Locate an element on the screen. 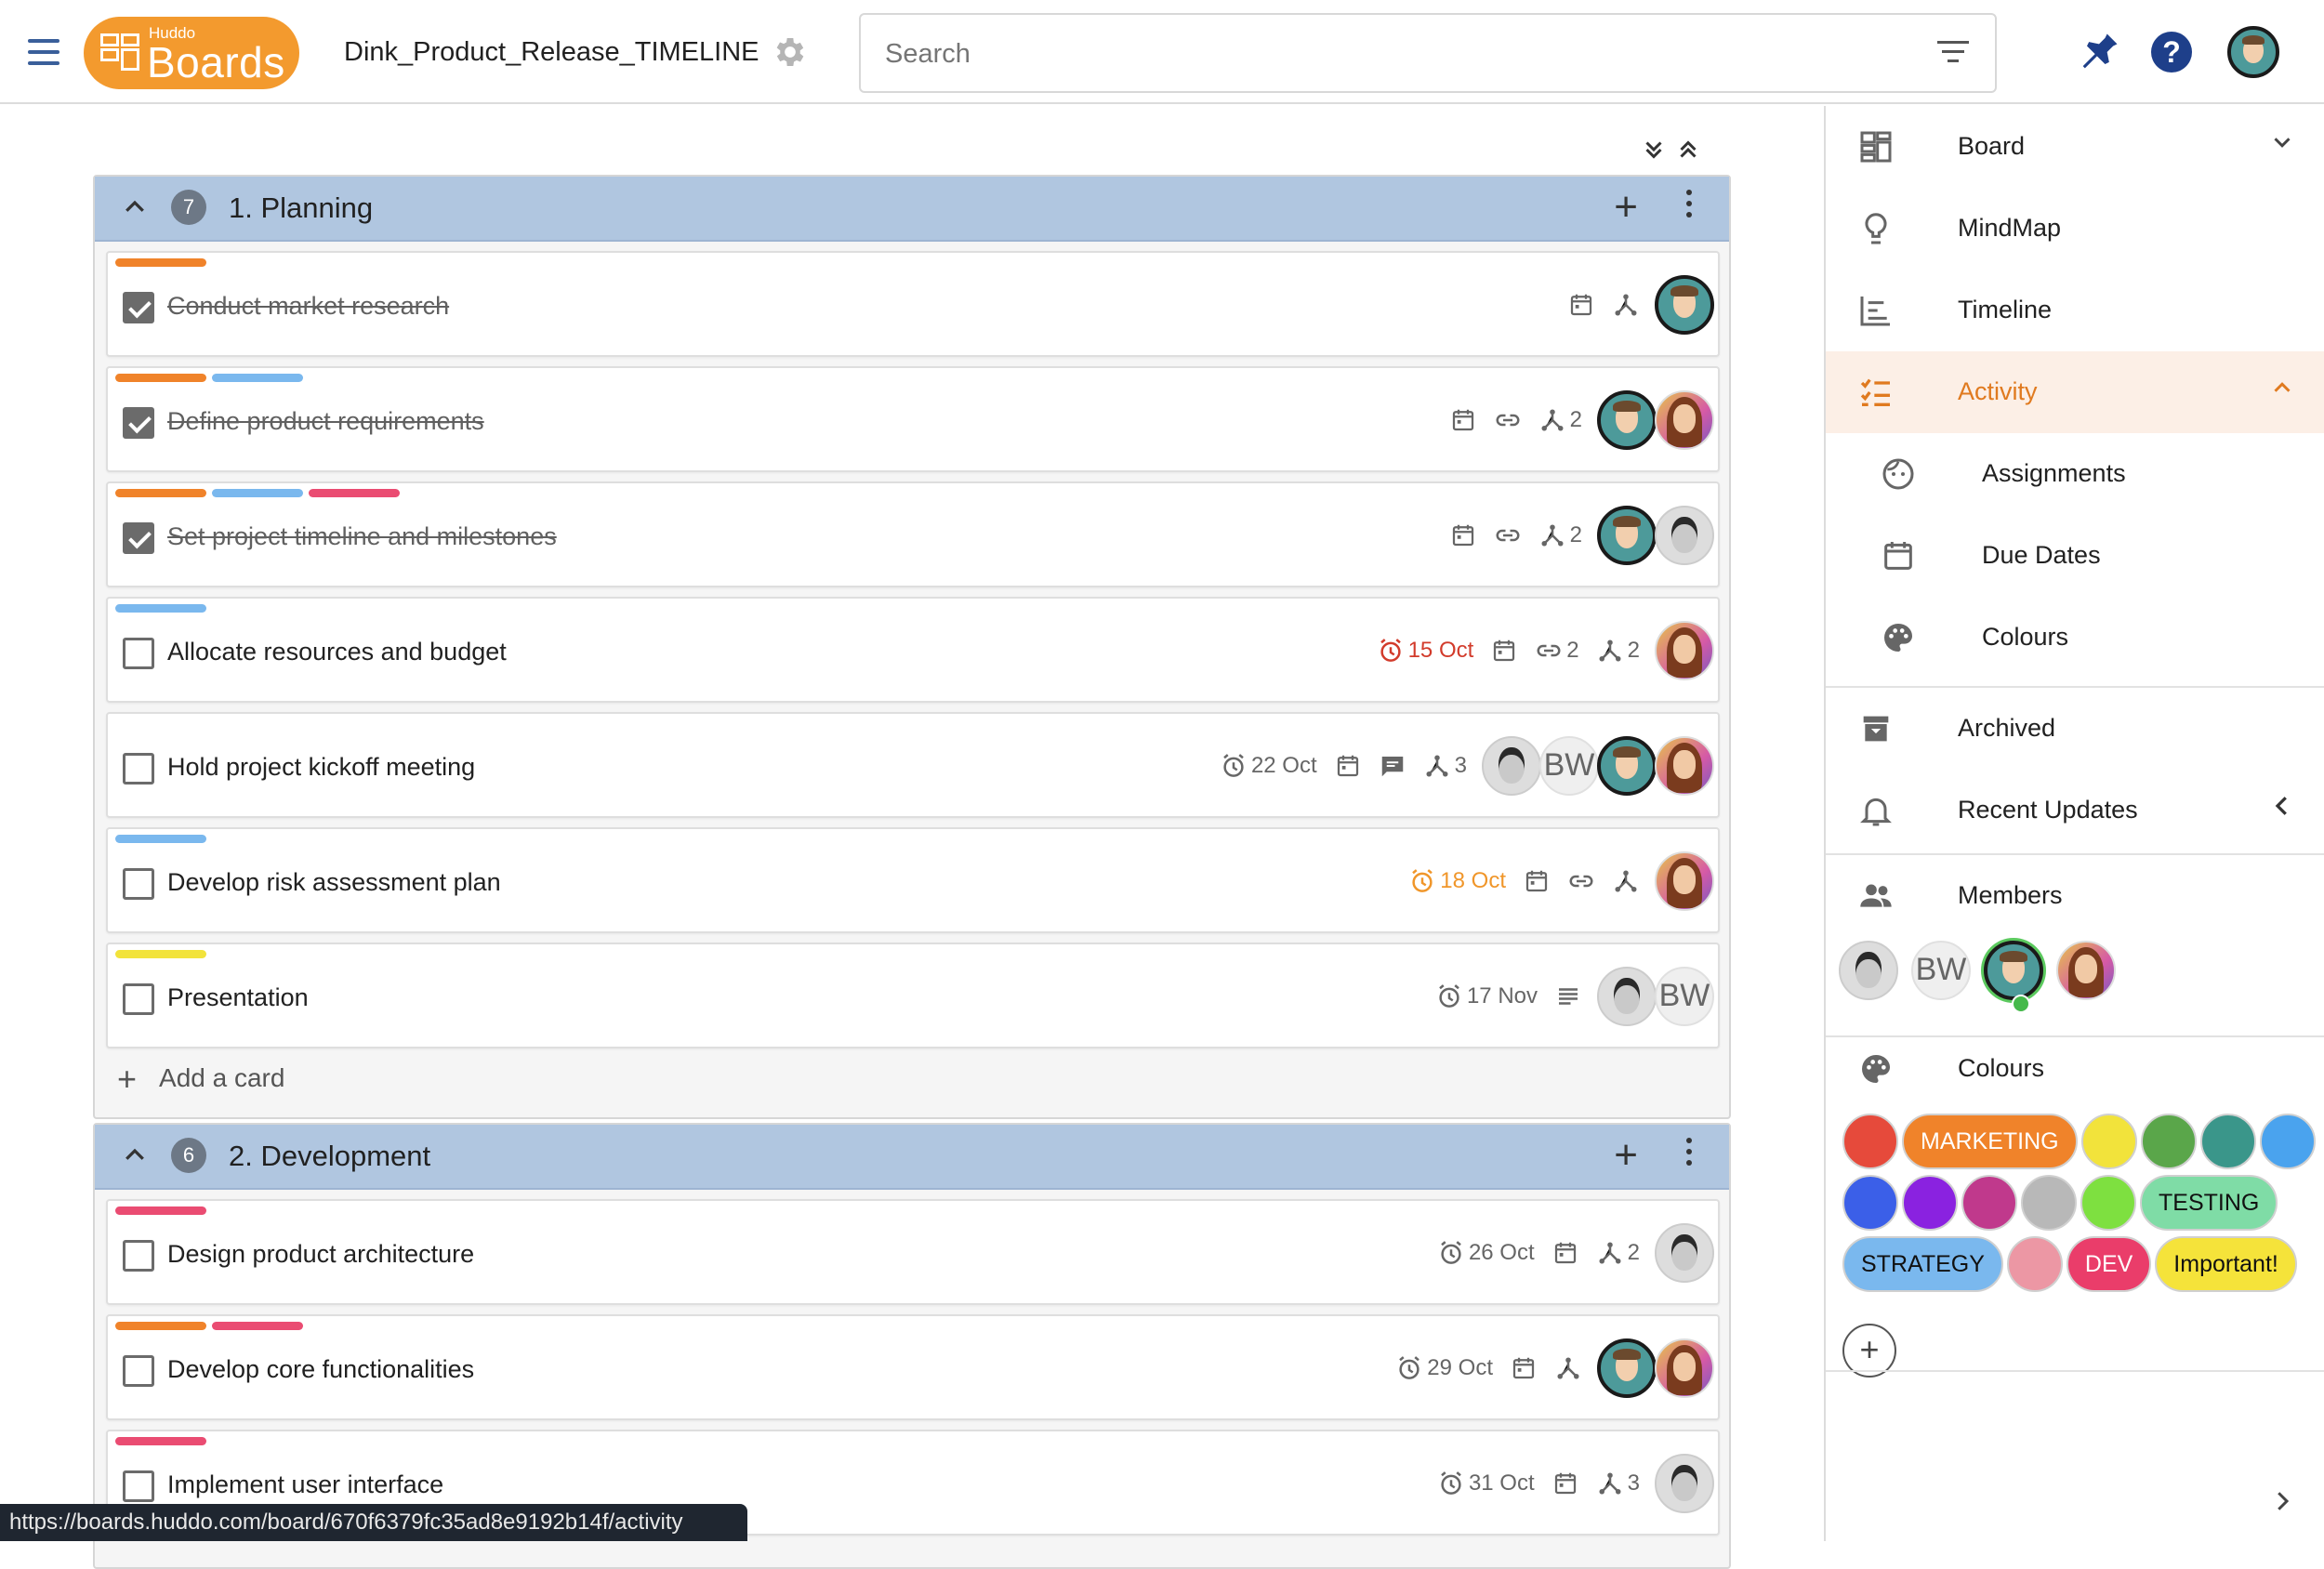  sidebar-item-activity: Activity is located at coordinates (2075, 392).